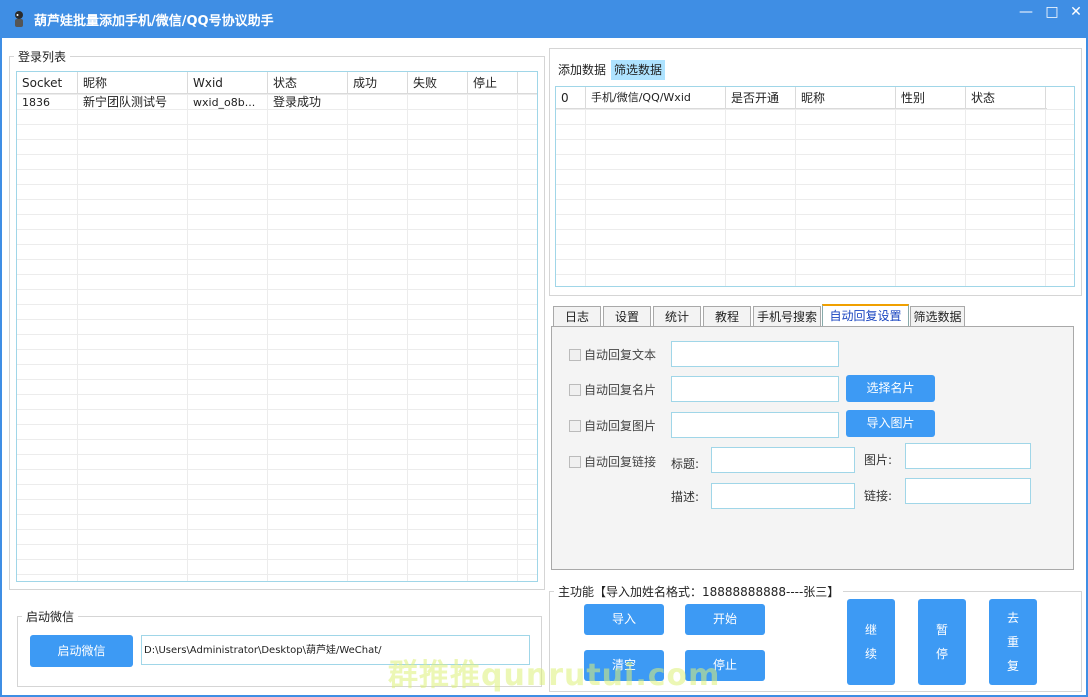 This screenshot has width=1088, height=697. Describe the element at coordinates (787, 316) in the screenshot. I see `tab-phone-search: 手机号搜索` at that location.